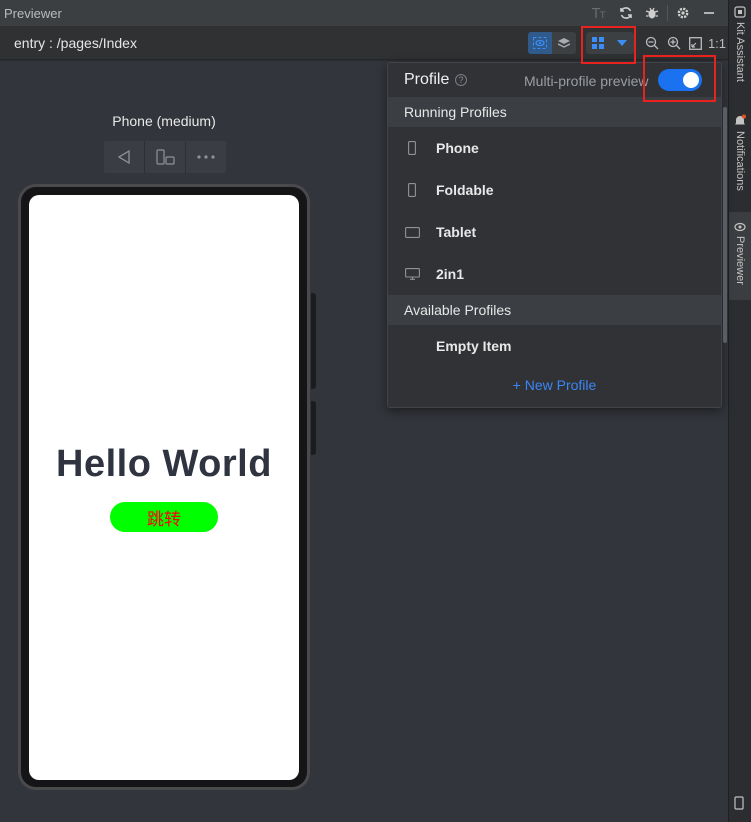 The width and height of the screenshot is (751, 822). Describe the element at coordinates (586, 81) in the screenshot. I see `multi-profile-label: Multi-profile preview` at that location.